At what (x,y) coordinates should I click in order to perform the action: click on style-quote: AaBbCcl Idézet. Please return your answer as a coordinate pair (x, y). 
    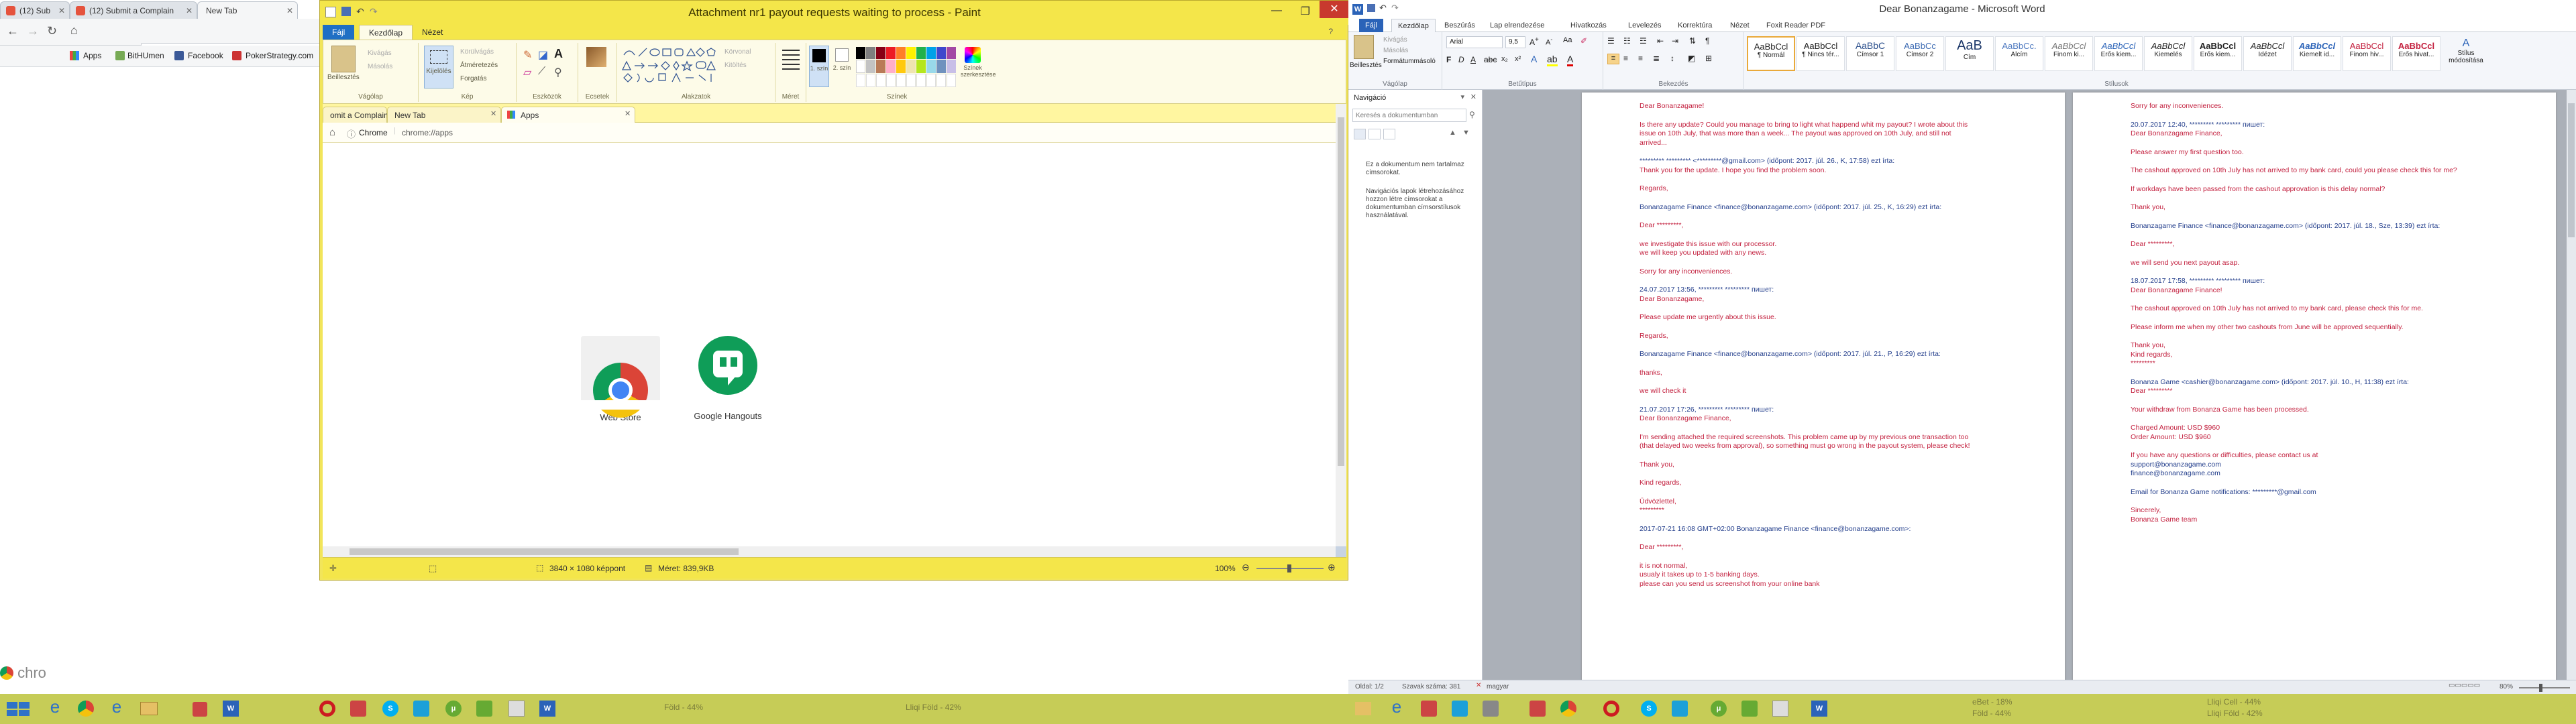
    Looking at the image, I should click on (2267, 53).